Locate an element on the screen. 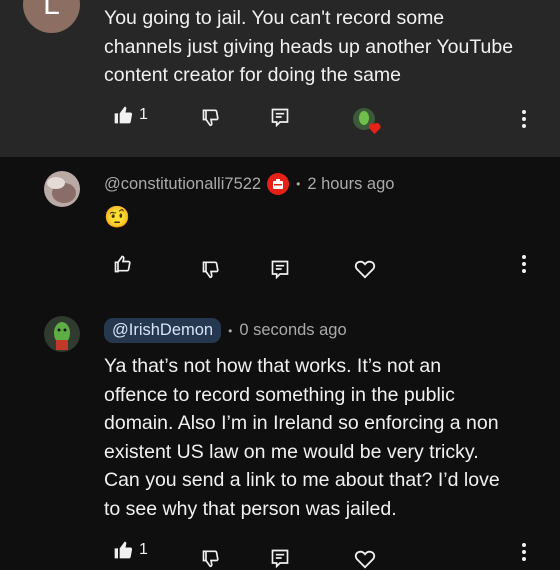 This screenshot has width=560, height=570. comment-author: @constitutionalli7522 is located at coordinates (182, 184).